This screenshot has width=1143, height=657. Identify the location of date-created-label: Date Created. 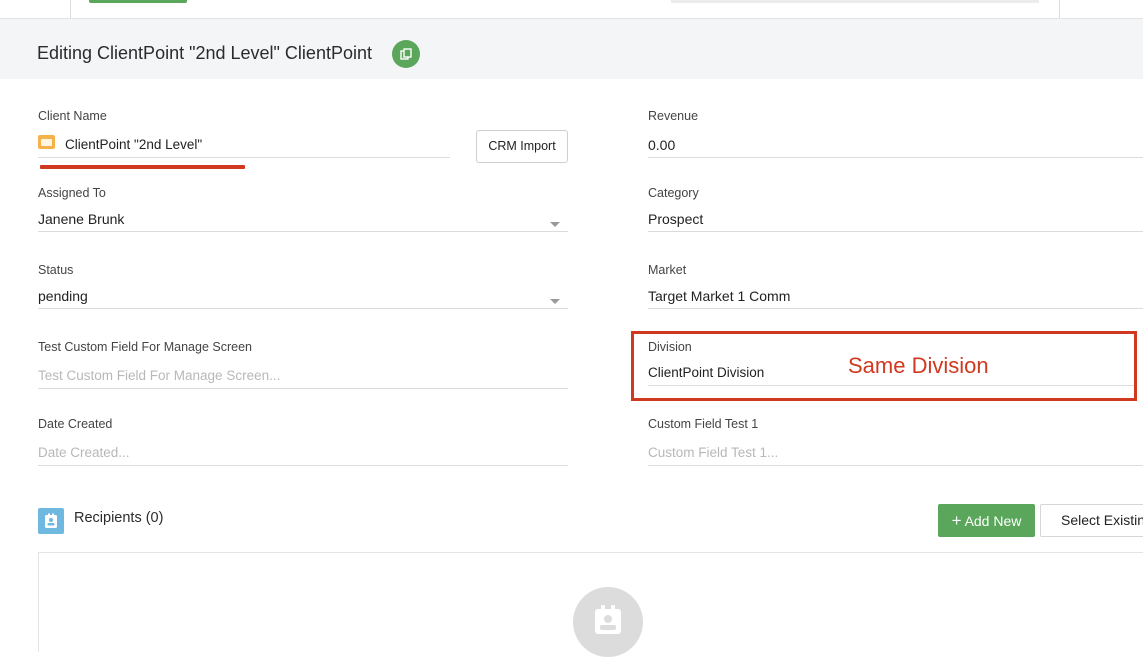
(75, 424).